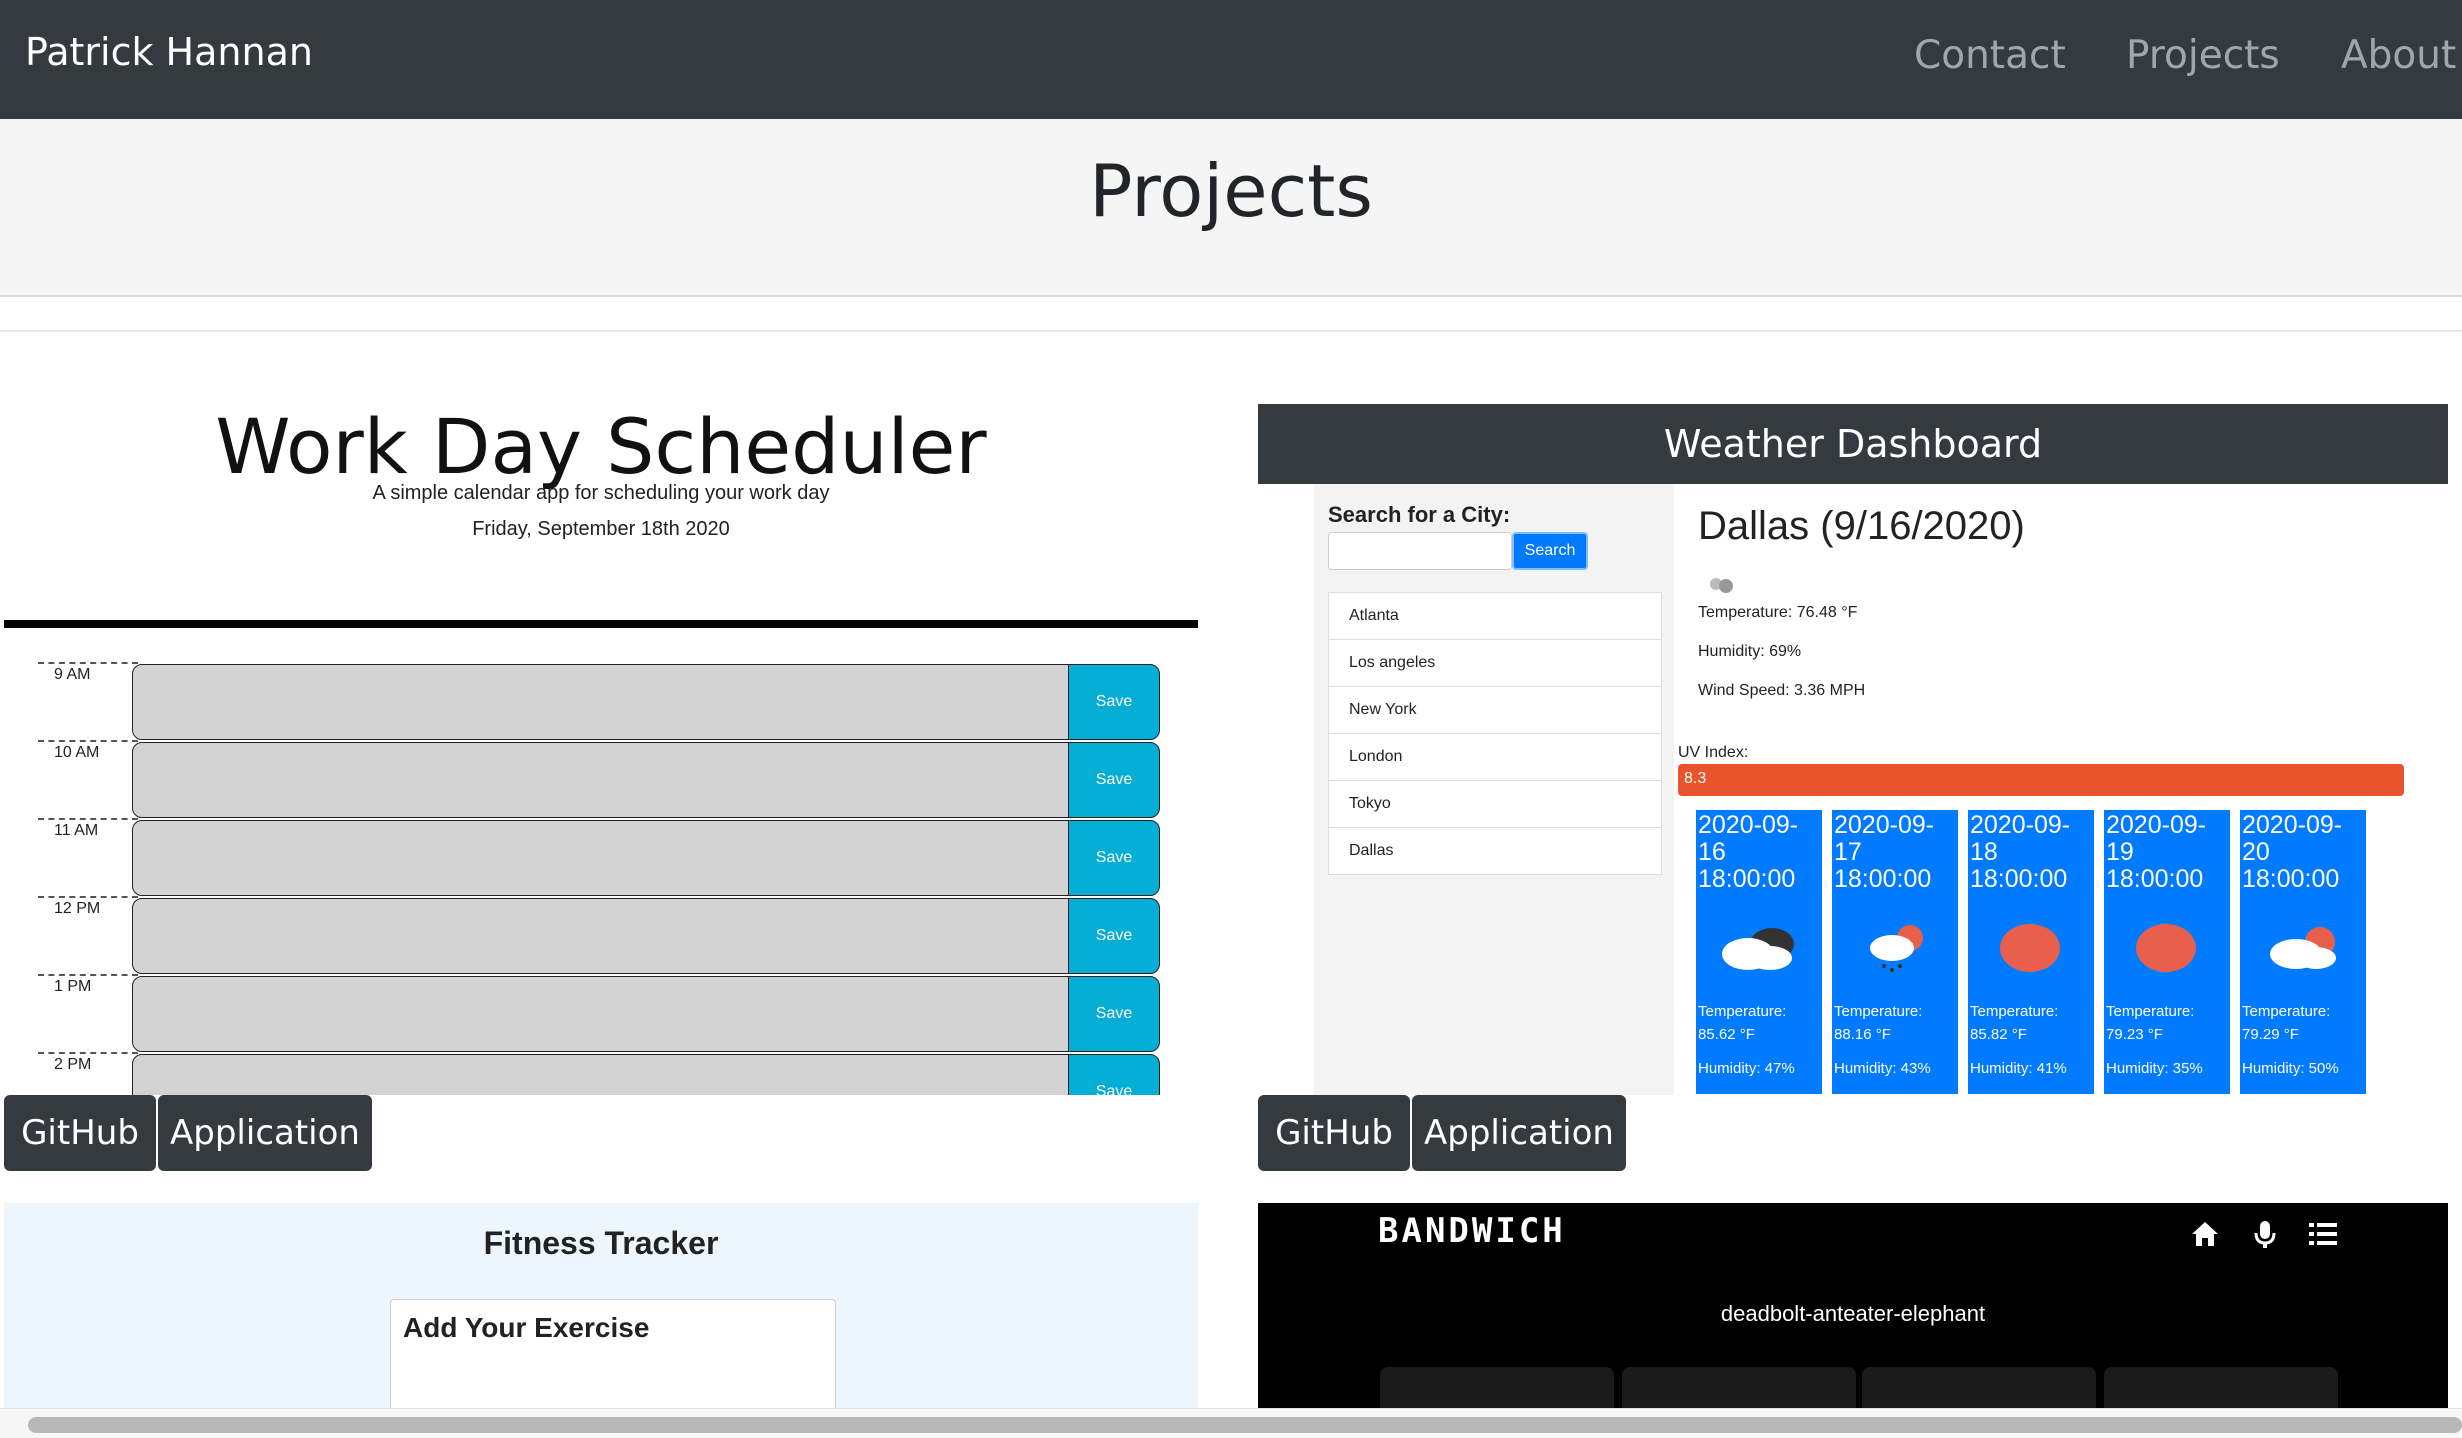 This screenshot has height=1438, width=2462. Describe the element at coordinates (1495, 757) in the screenshot. I see `city-list-item: London` at that location.